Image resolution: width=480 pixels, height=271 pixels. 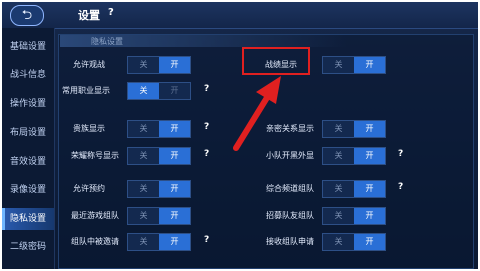 I want to click on setting-label-recruit-team: 招募队友组队, so click(x=290, y=215).